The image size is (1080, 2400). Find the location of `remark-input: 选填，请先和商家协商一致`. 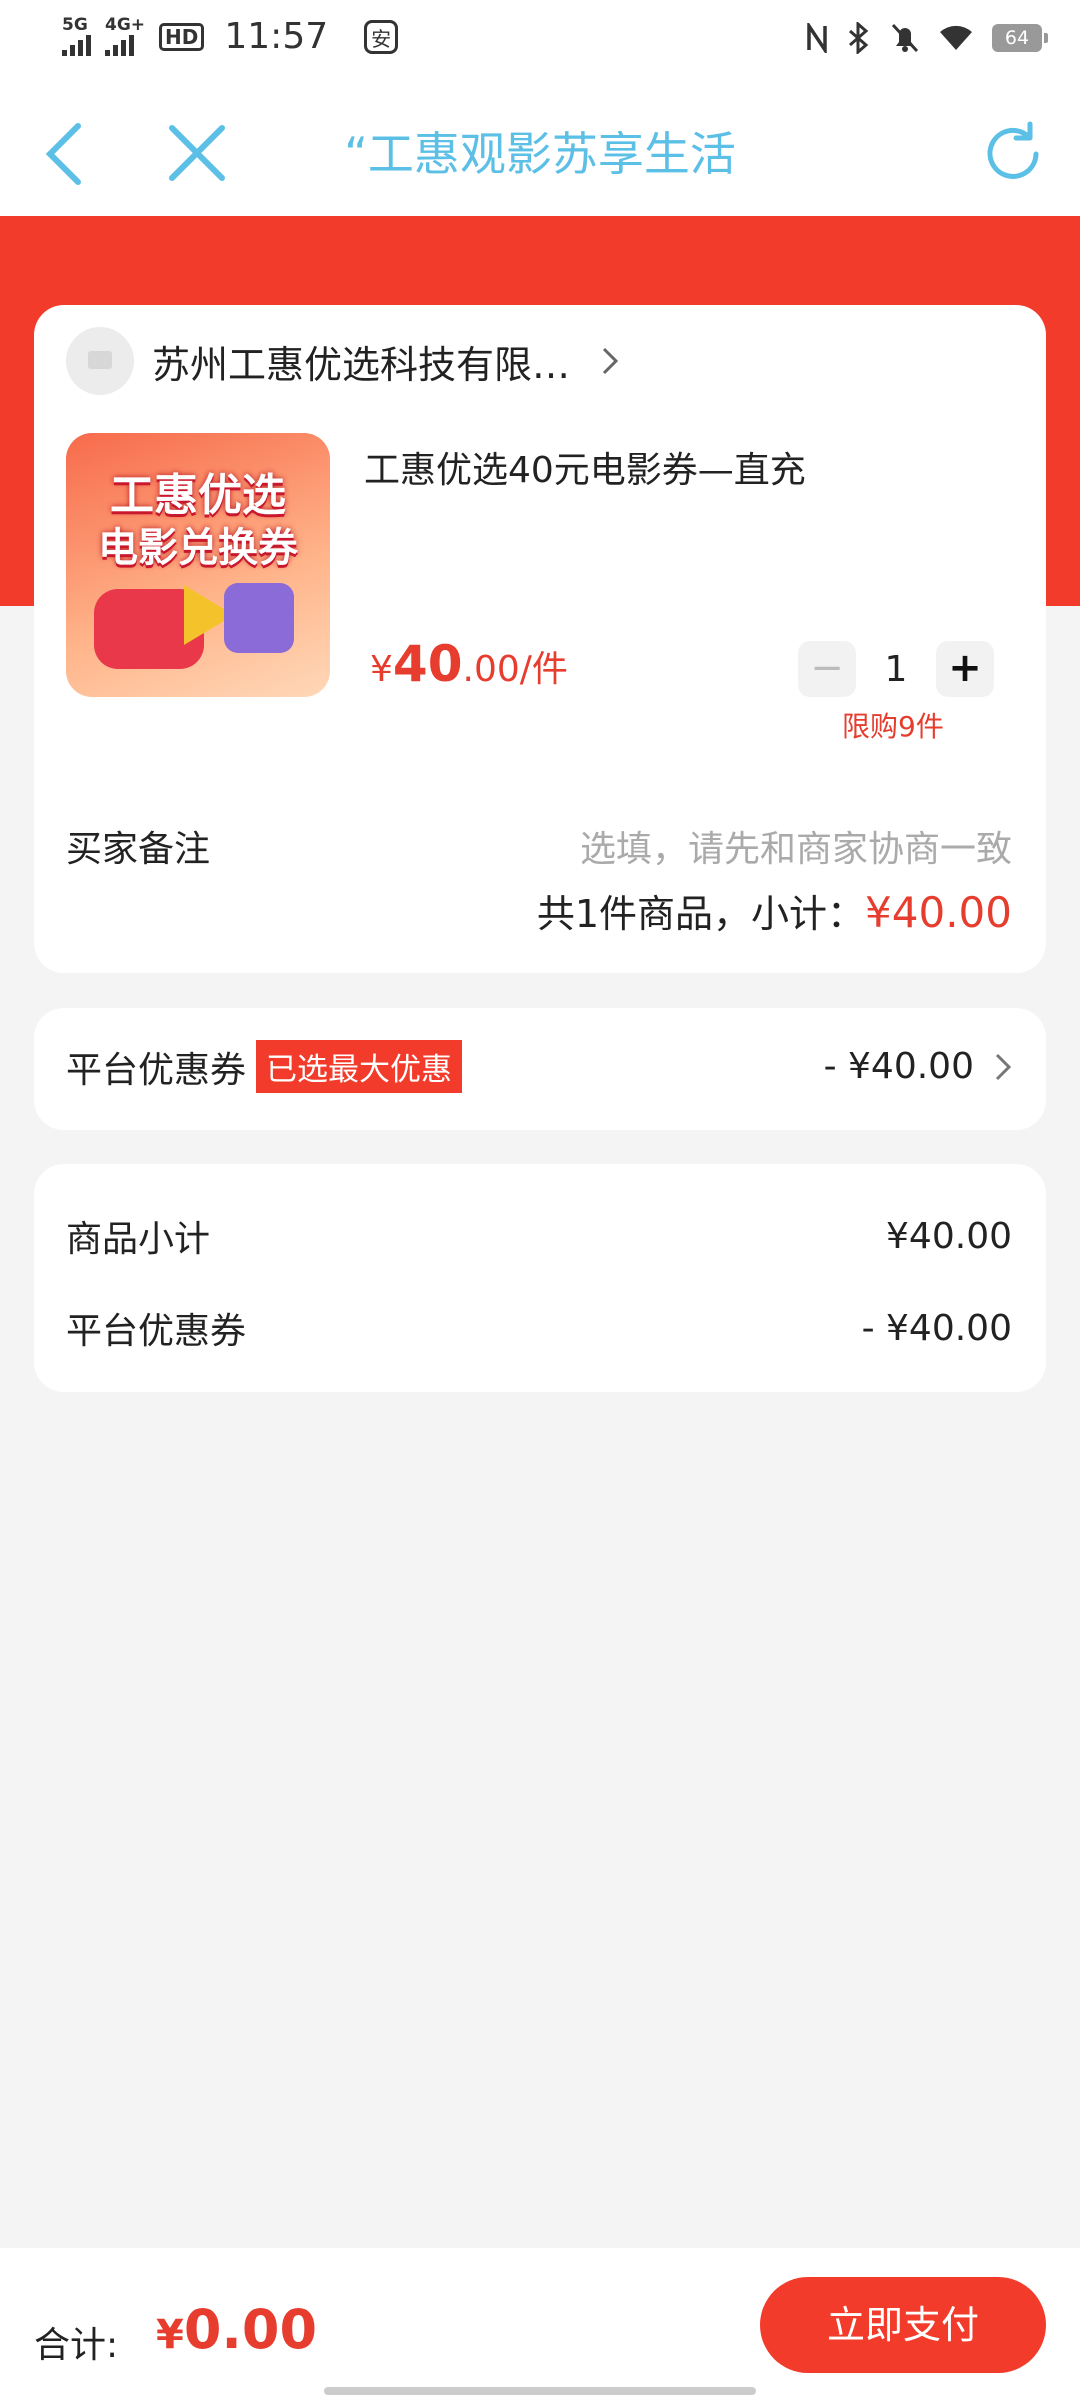

remark-input: 选填，请先和商家协商一致 is located at coordinates (796, 846).